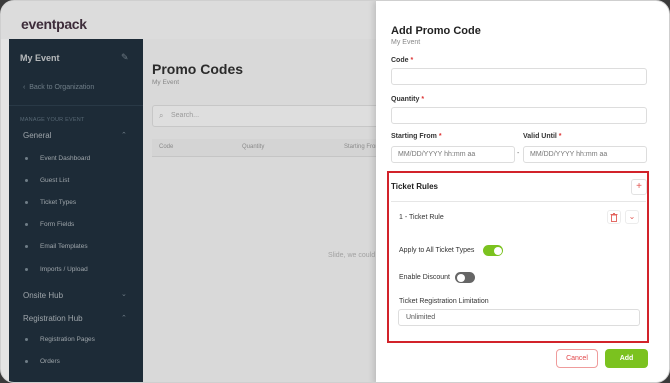  I want to click on ticket-registration-limitation-label: Ticket Registration Limitation, so click(444, 301).